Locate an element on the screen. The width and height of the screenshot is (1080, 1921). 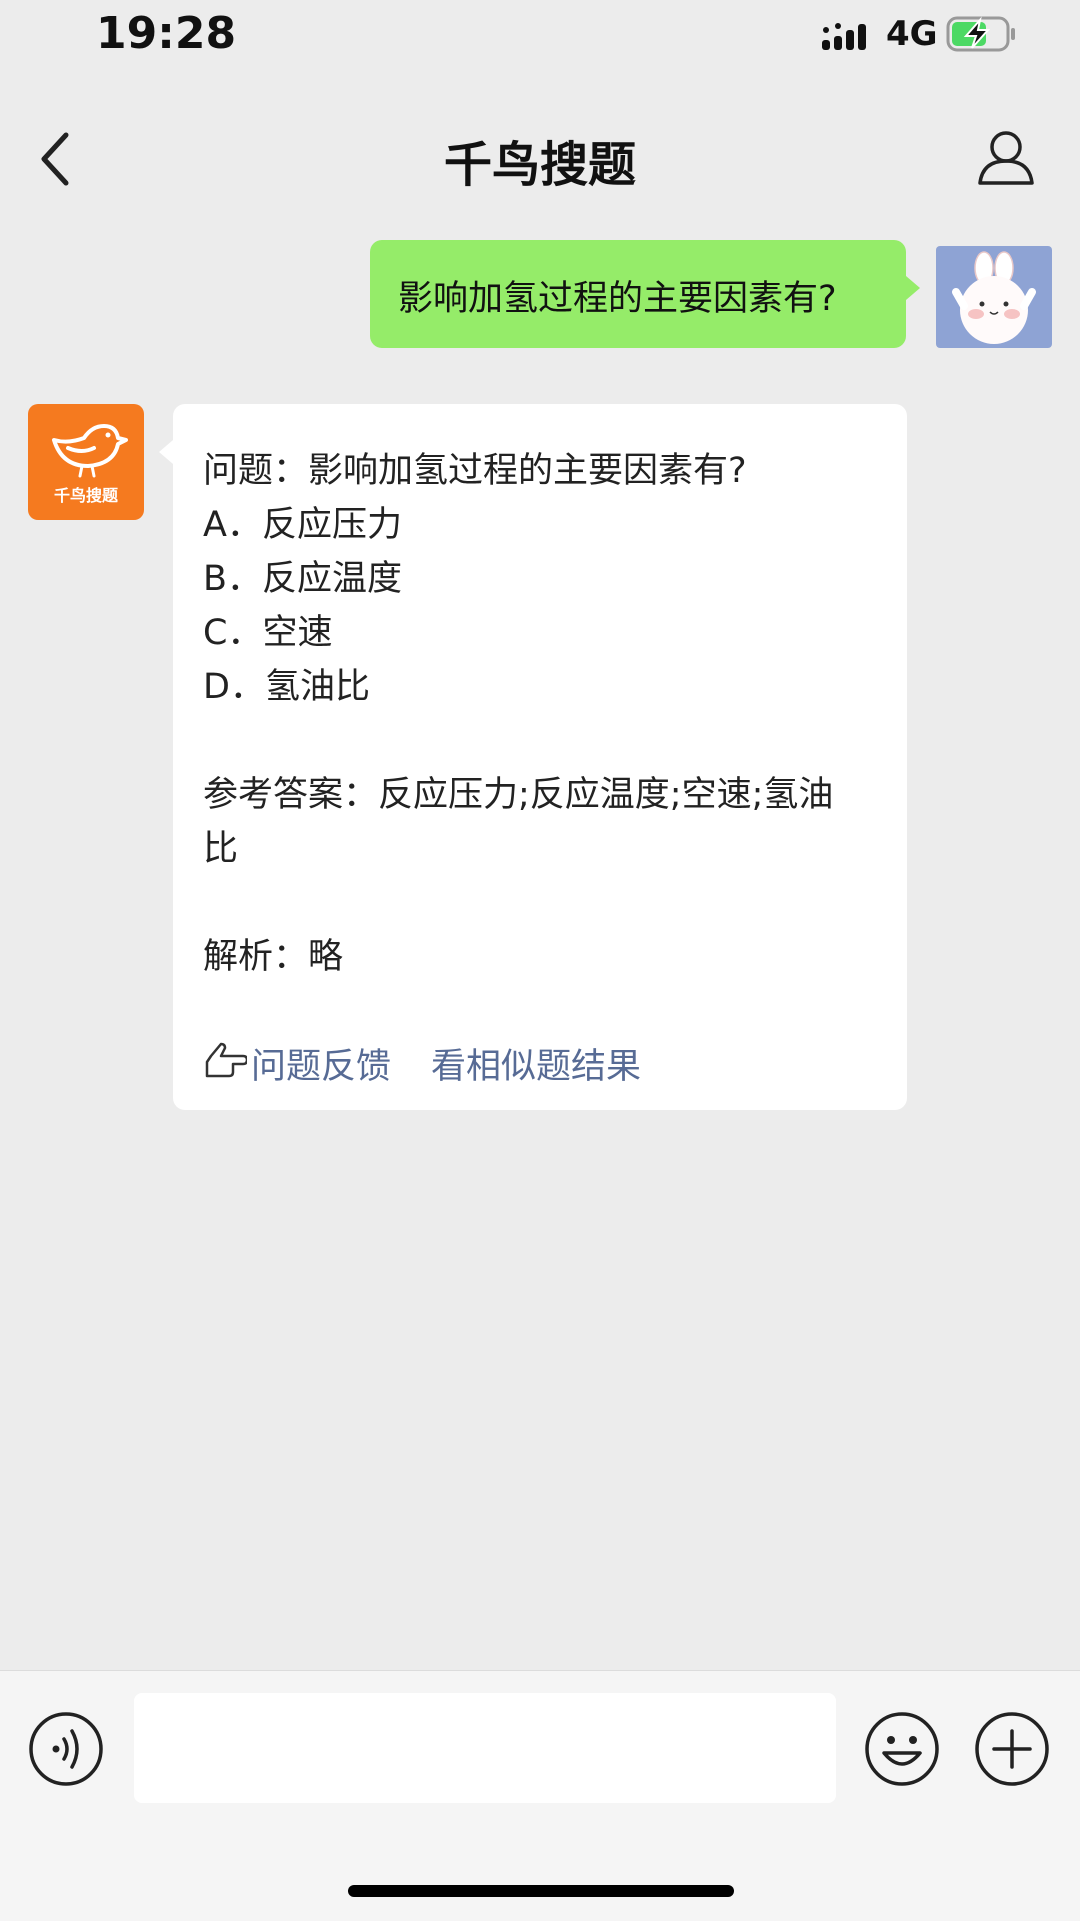
bot-avatar: 千鸟搜题 is located at coordinates (86, 462).